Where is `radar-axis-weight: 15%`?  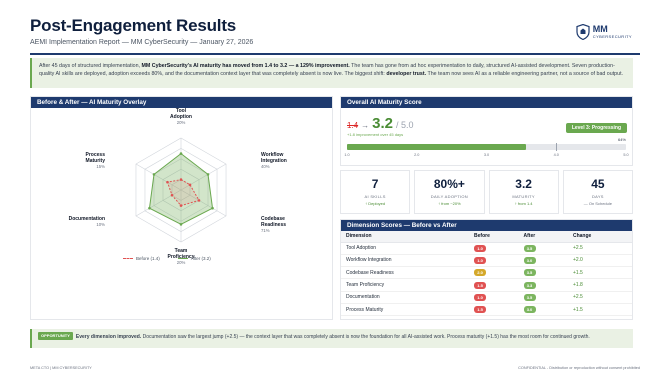
radar-axis-weight: 15% is located at coordinates (100, 166).